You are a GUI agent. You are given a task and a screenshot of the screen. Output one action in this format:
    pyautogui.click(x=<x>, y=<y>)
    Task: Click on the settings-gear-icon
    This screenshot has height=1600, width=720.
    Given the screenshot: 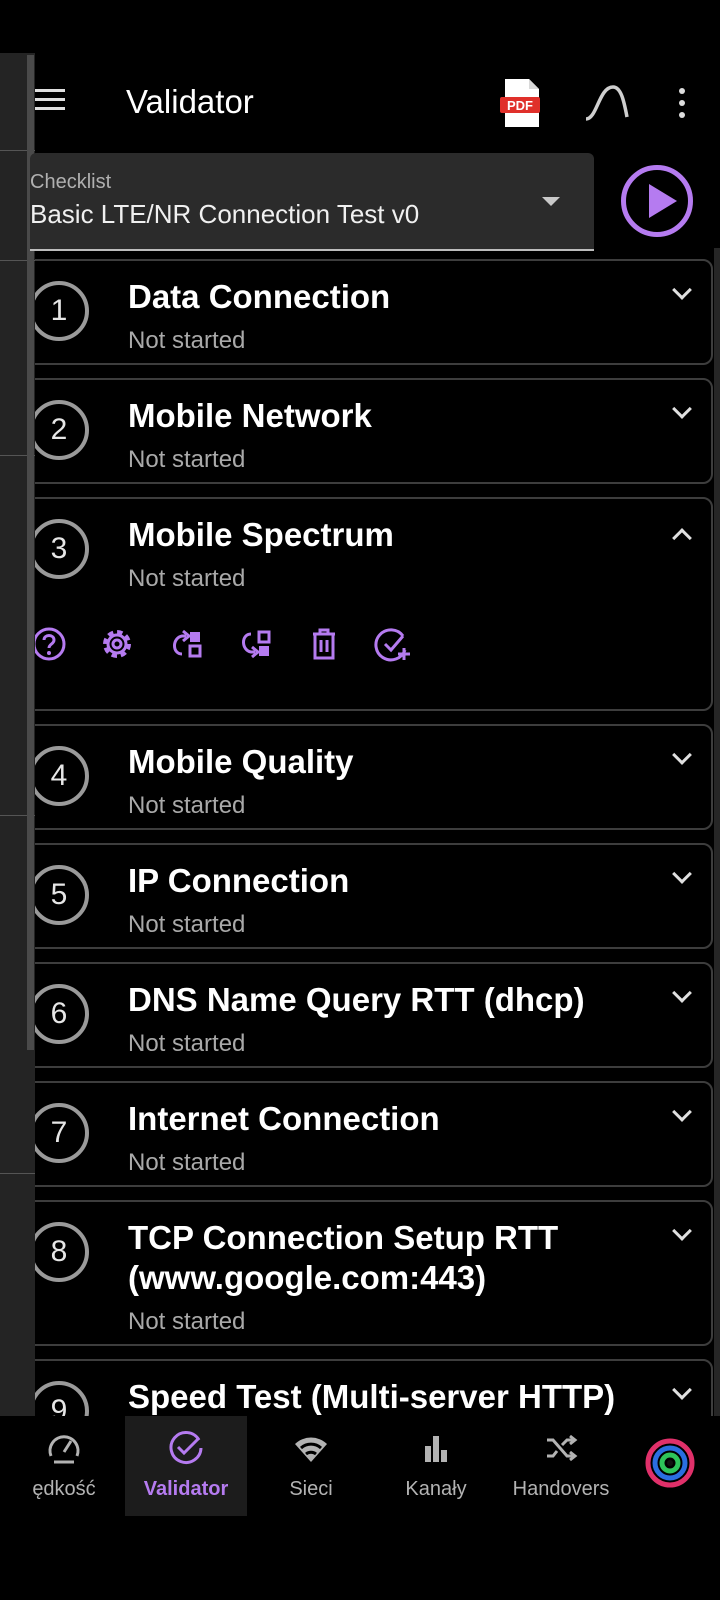 What is the action you would take?
    pyautogui.click(x=117, y=644)
    